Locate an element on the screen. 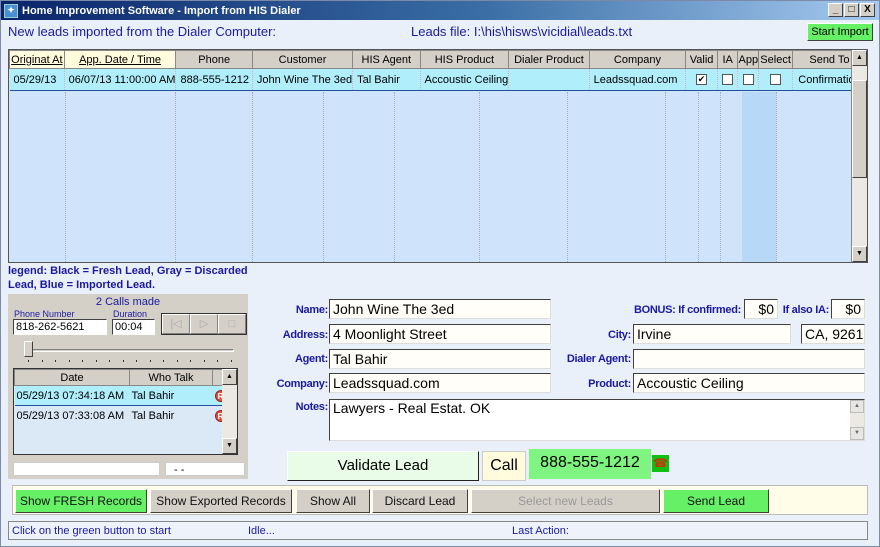 The height and width of the screenshot is (547, 880). name-label: Name: is located at coordinates (311, 310).